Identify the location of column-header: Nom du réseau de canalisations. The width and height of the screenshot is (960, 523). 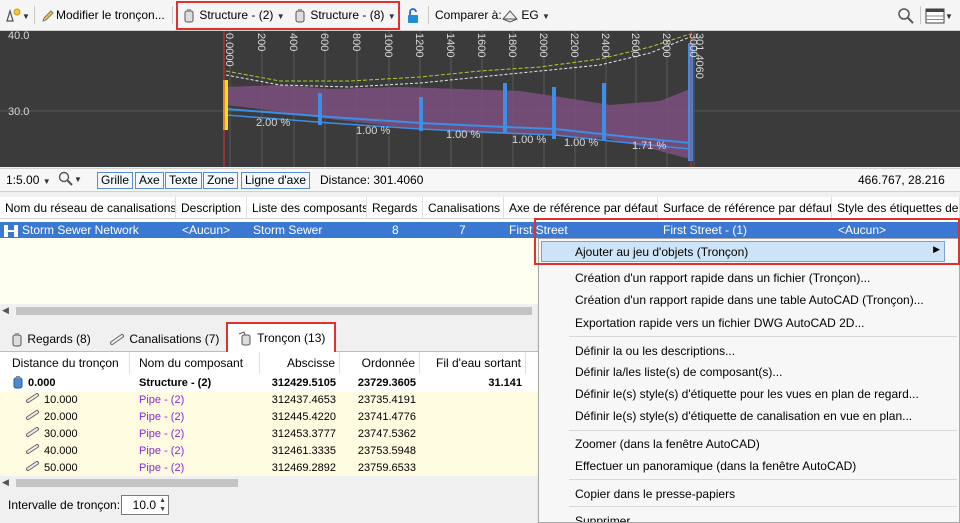
(88, 208).